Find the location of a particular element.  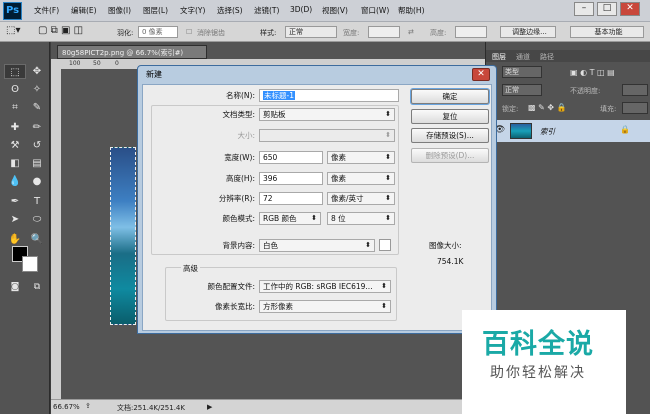

document-canvas is located at coordinates (123, 236).